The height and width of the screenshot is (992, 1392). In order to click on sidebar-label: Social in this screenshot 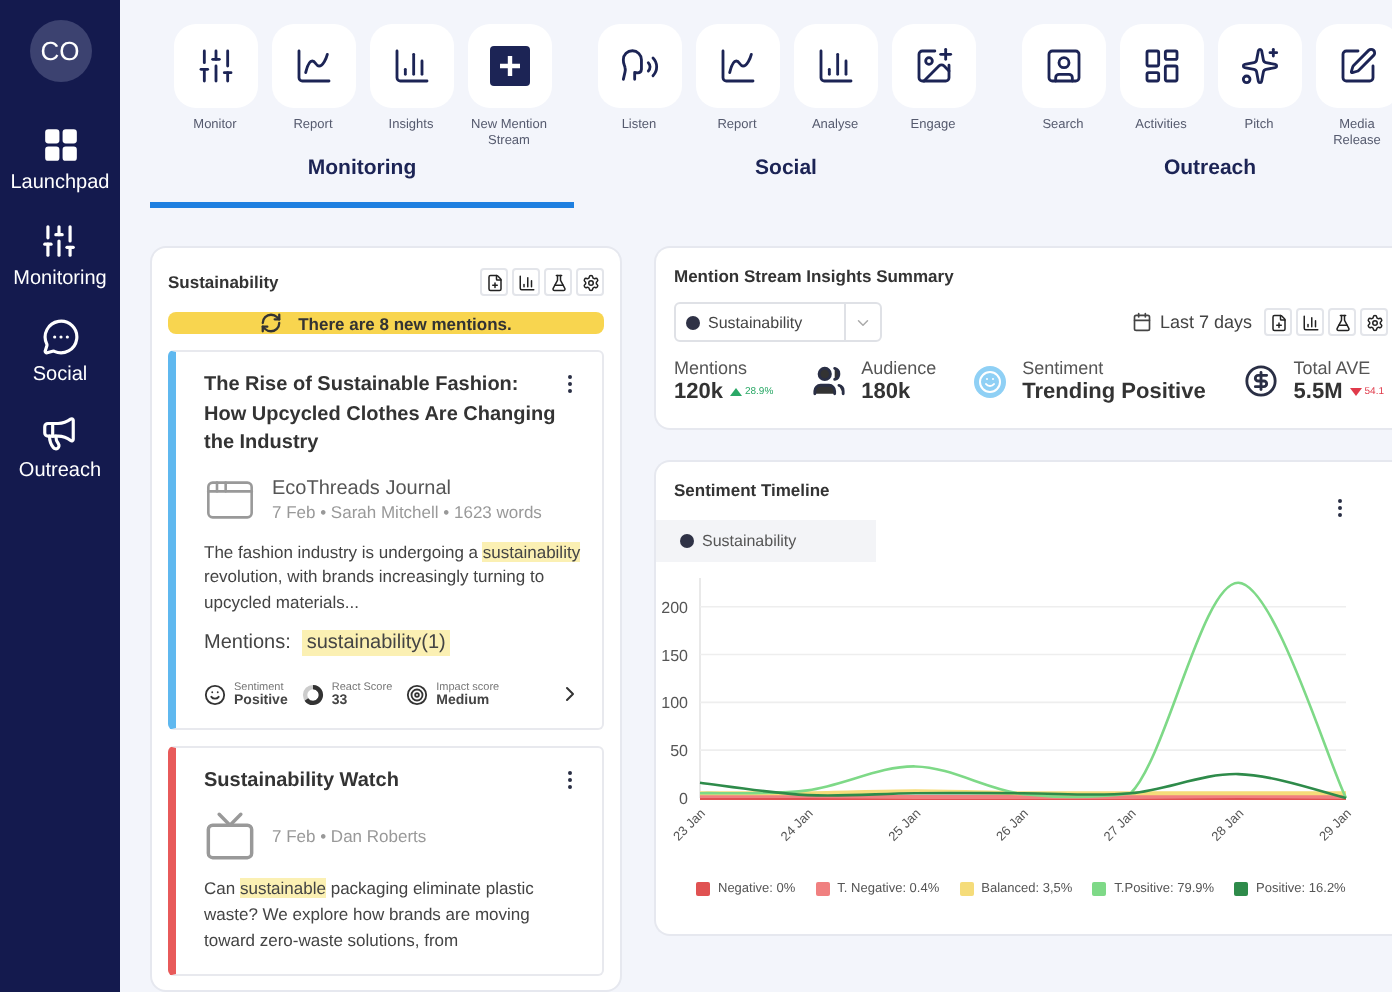, I will do `click(60, 375)`.